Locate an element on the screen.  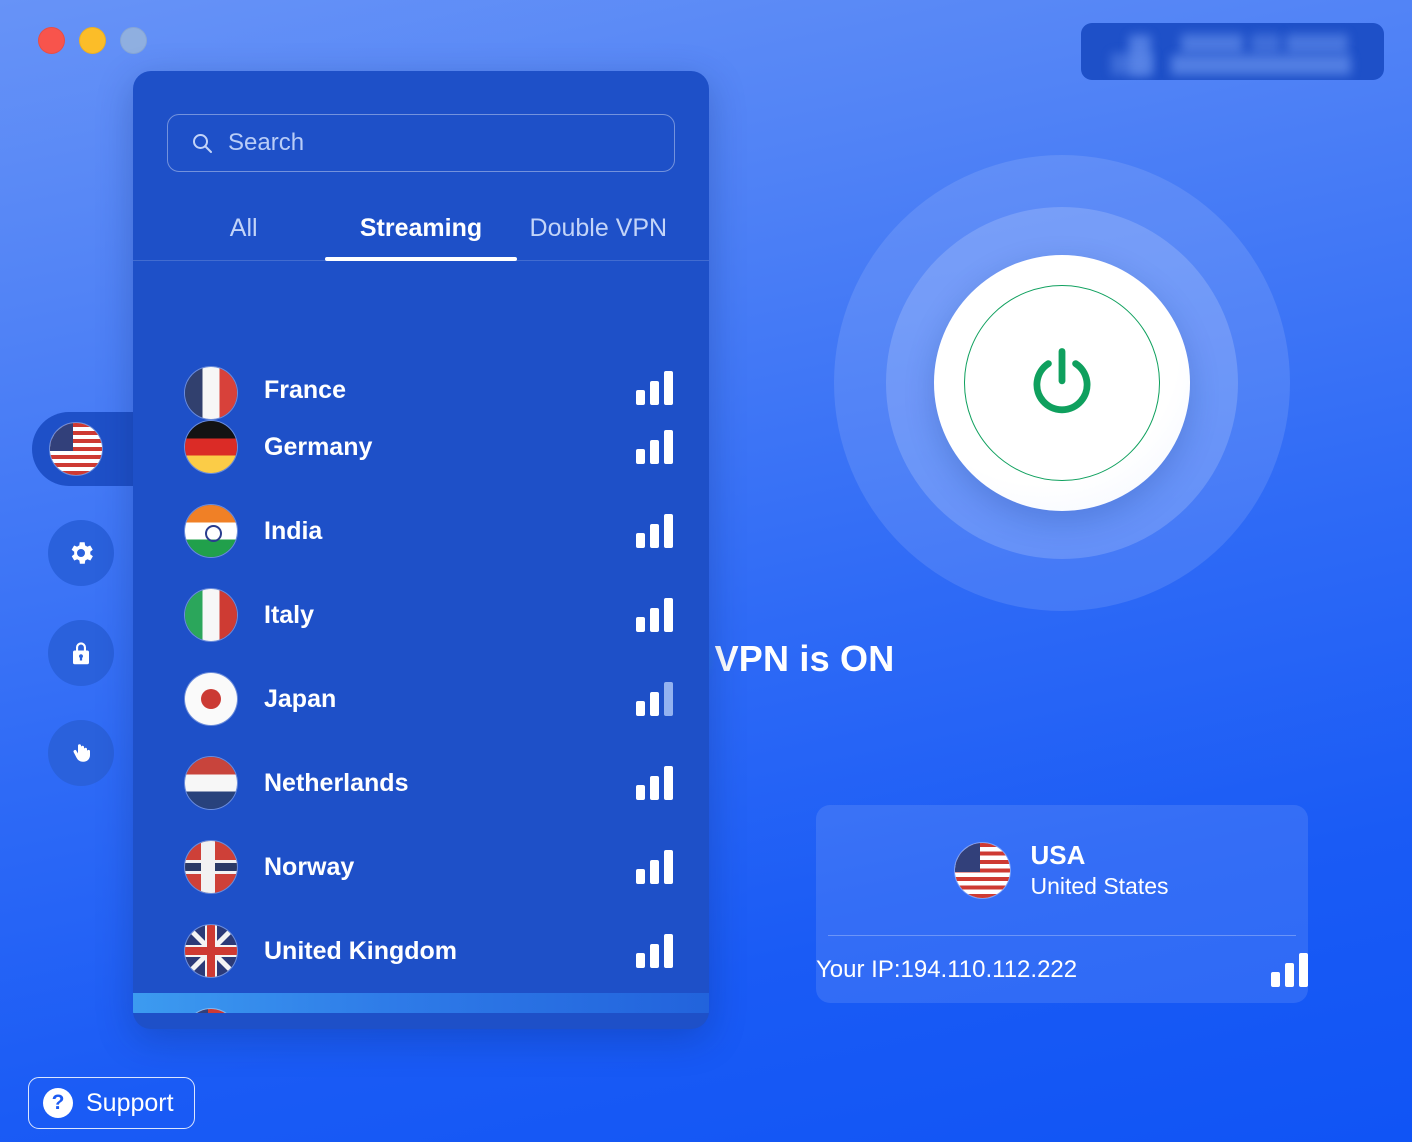
connection-ip-row: Your IP:194.110.112.222 is located at coordinates (1062, 969).